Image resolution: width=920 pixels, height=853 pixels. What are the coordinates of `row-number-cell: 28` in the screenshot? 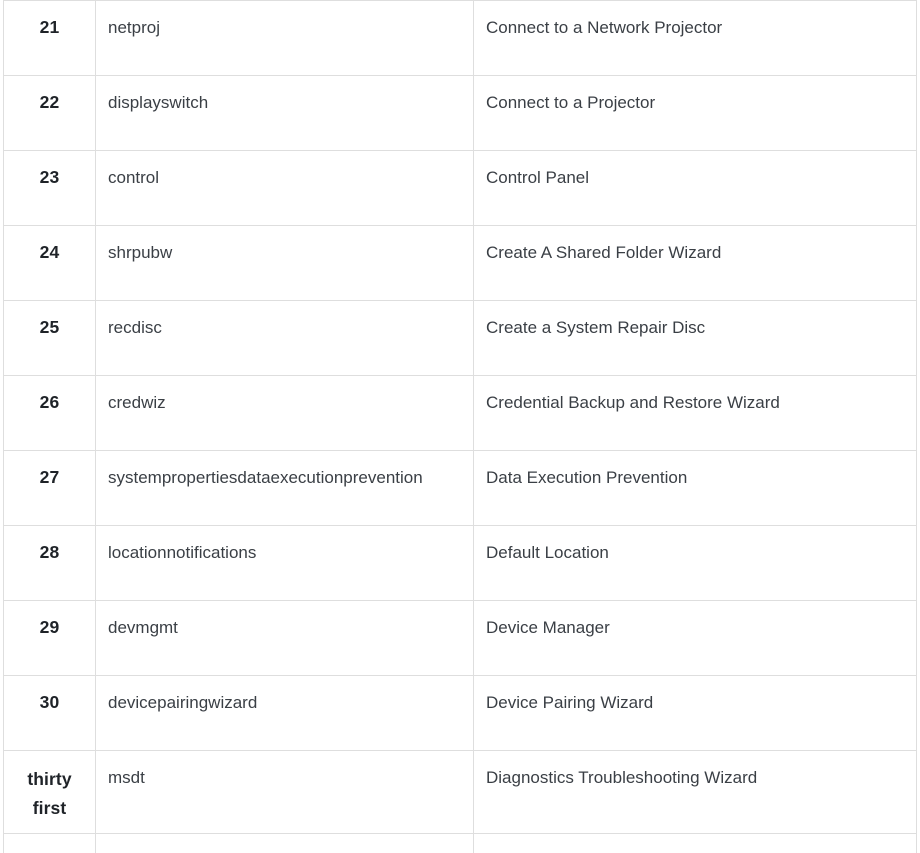 It's located at (49, 563).